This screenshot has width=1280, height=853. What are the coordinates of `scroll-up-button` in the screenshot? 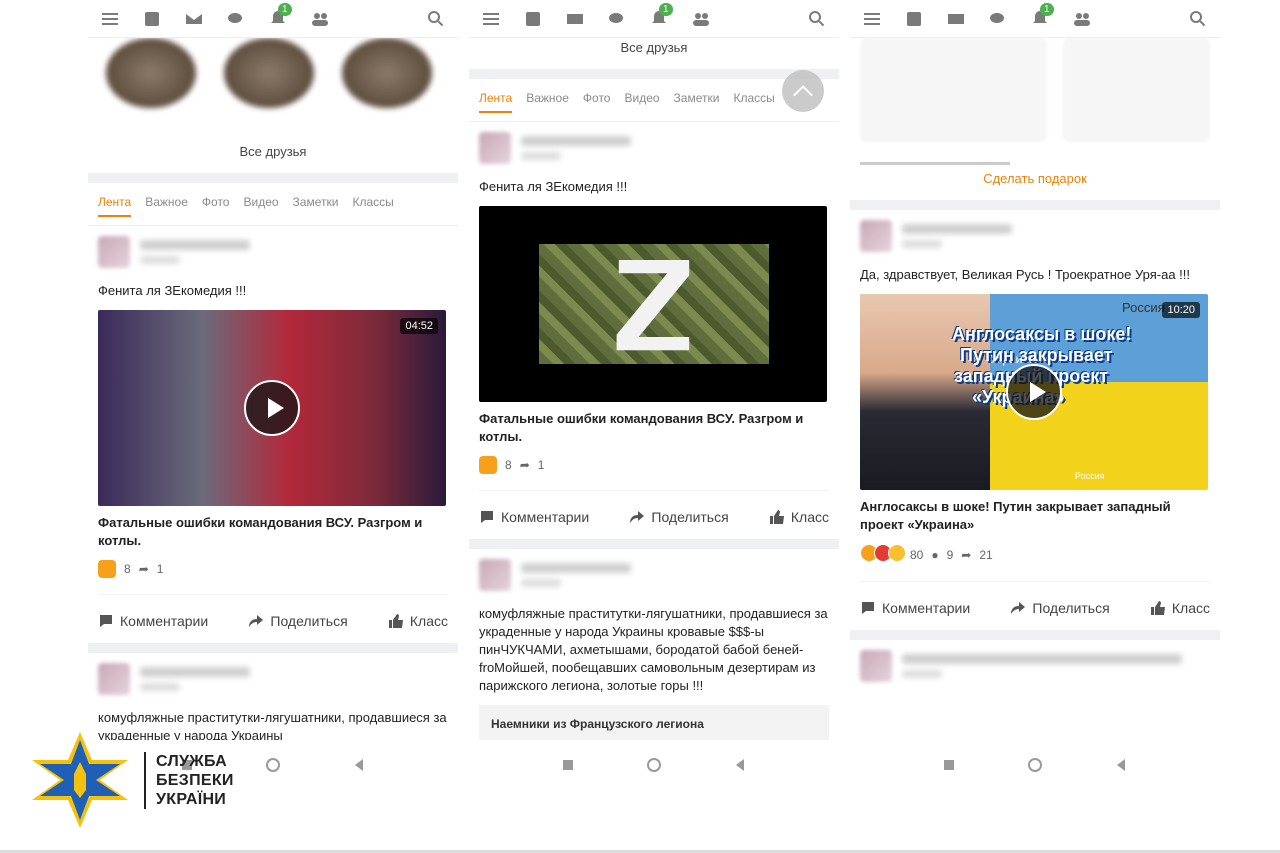 It's located at (803, 91).